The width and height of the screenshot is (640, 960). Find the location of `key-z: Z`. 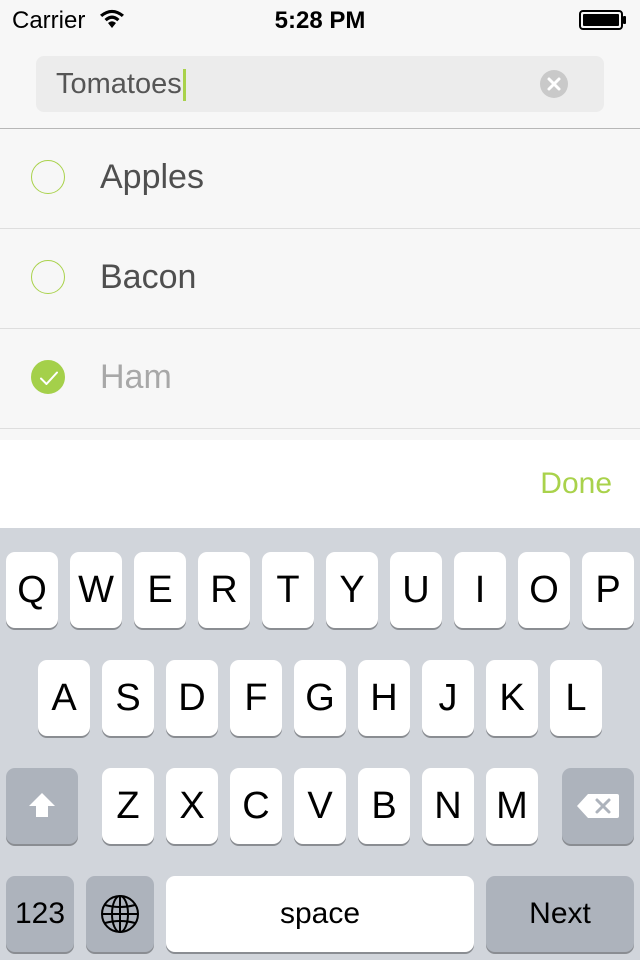

key-z: Z is located at coordinates (128, 806).